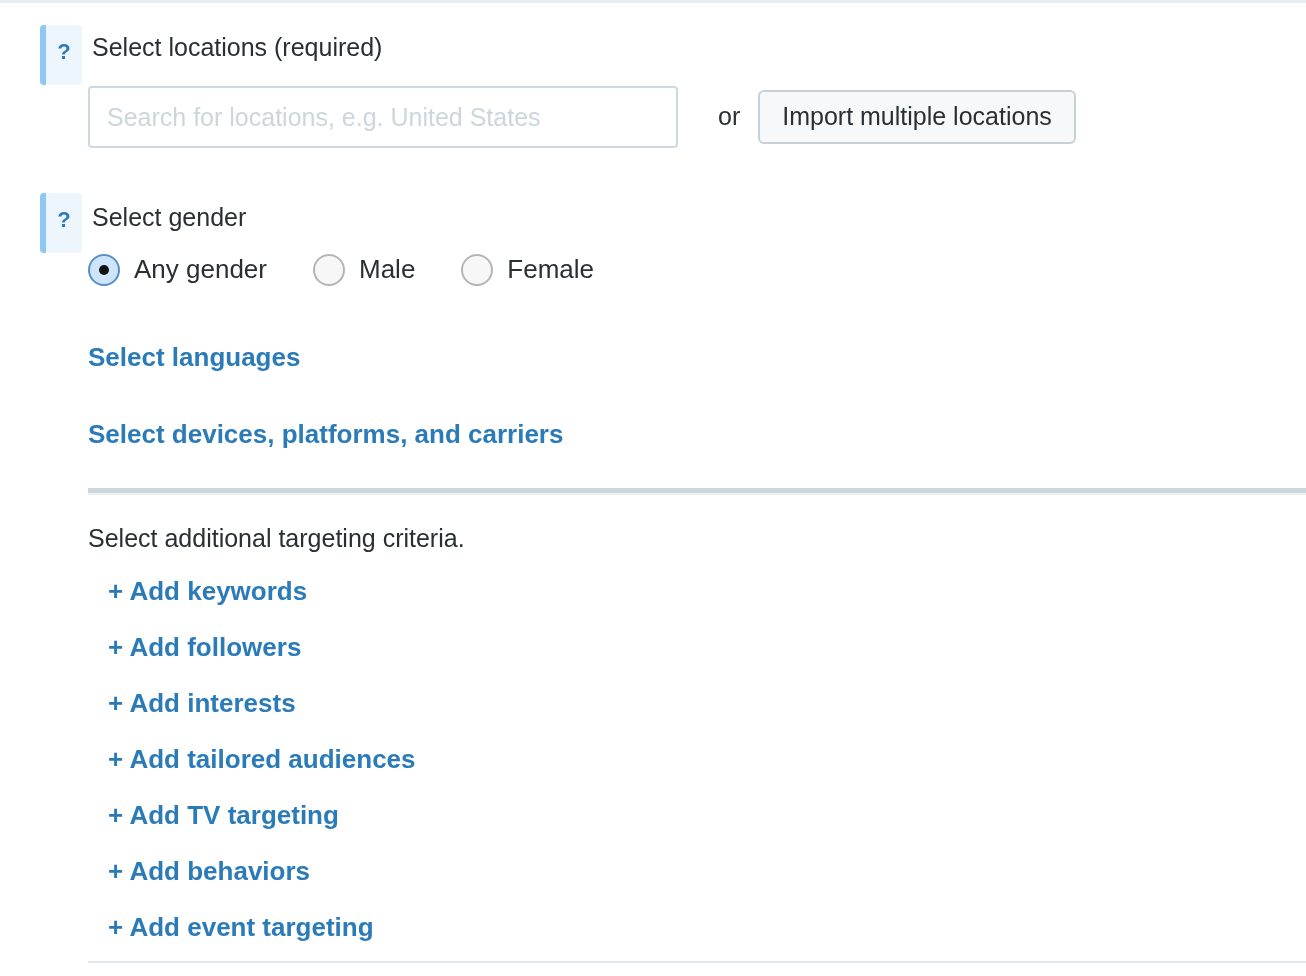 This screenshot has width=1306, height=976. Describe the element at coordinates (170, 217) in the screenshot. I see `section-title: Select gender` at that location.